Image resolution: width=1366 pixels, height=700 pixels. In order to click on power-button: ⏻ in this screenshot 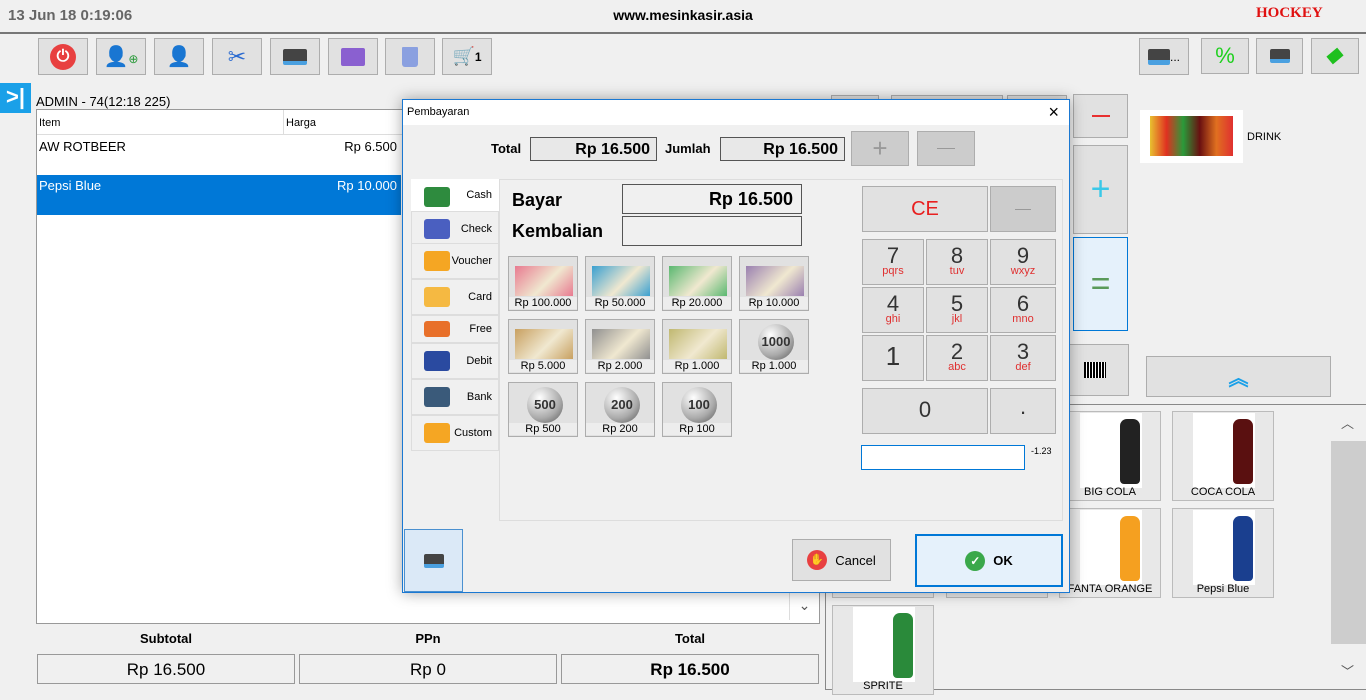, I will do `click(63, 56)`.